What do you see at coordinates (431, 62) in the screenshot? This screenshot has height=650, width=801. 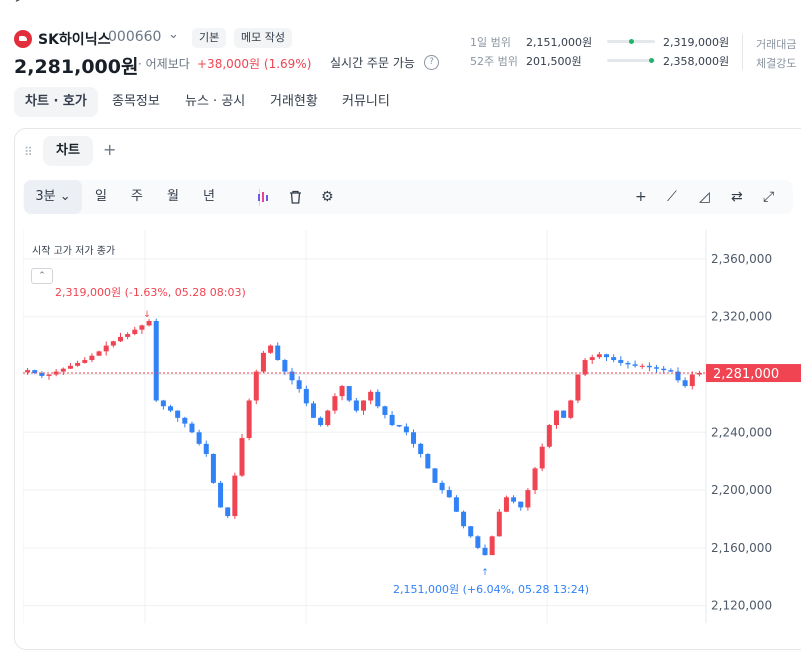 I see `help-icon: ?` at bounding box center [431, 62].